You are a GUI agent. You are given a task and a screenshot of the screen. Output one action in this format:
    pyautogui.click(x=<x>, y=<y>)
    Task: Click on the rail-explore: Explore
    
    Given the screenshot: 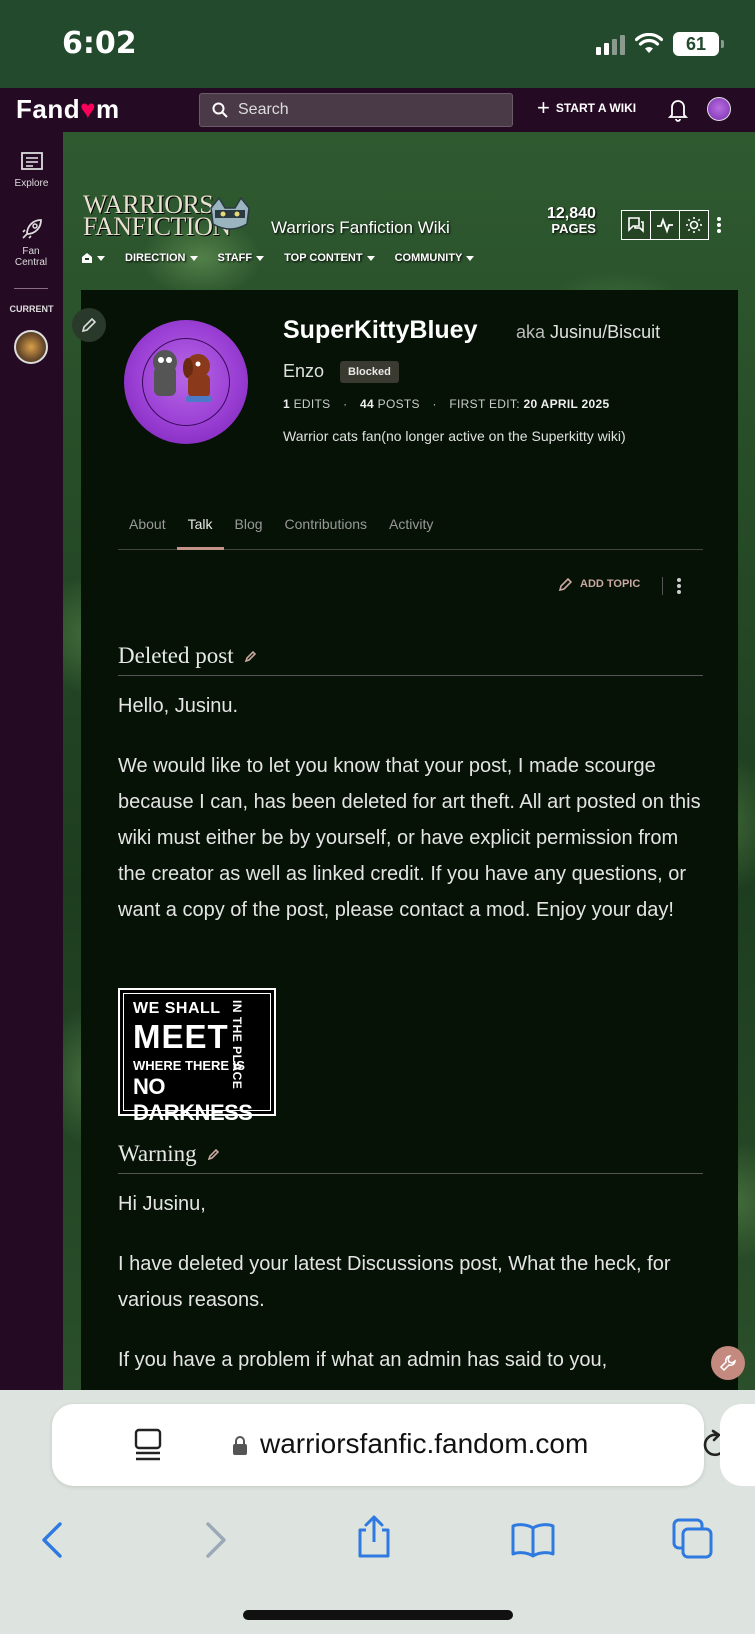 What is the action you would take?
    pyautogui.click(x=31, y=170)
    